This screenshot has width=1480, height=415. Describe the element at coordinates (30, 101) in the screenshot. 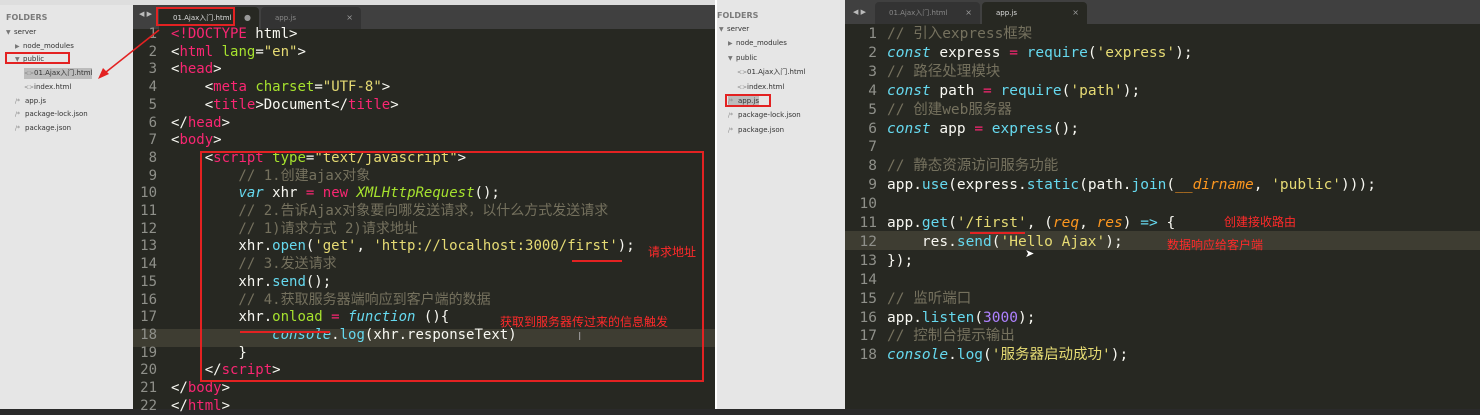

I see `tree-file: /* app.js` at that location.